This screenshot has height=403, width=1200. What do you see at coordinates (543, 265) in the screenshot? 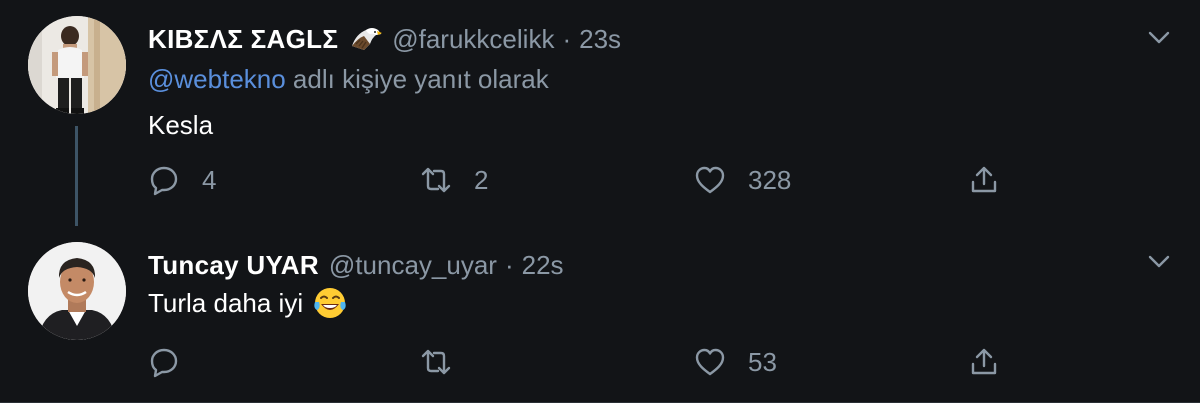
I see `timestamp: 22s` at bounding box center [543, 265].